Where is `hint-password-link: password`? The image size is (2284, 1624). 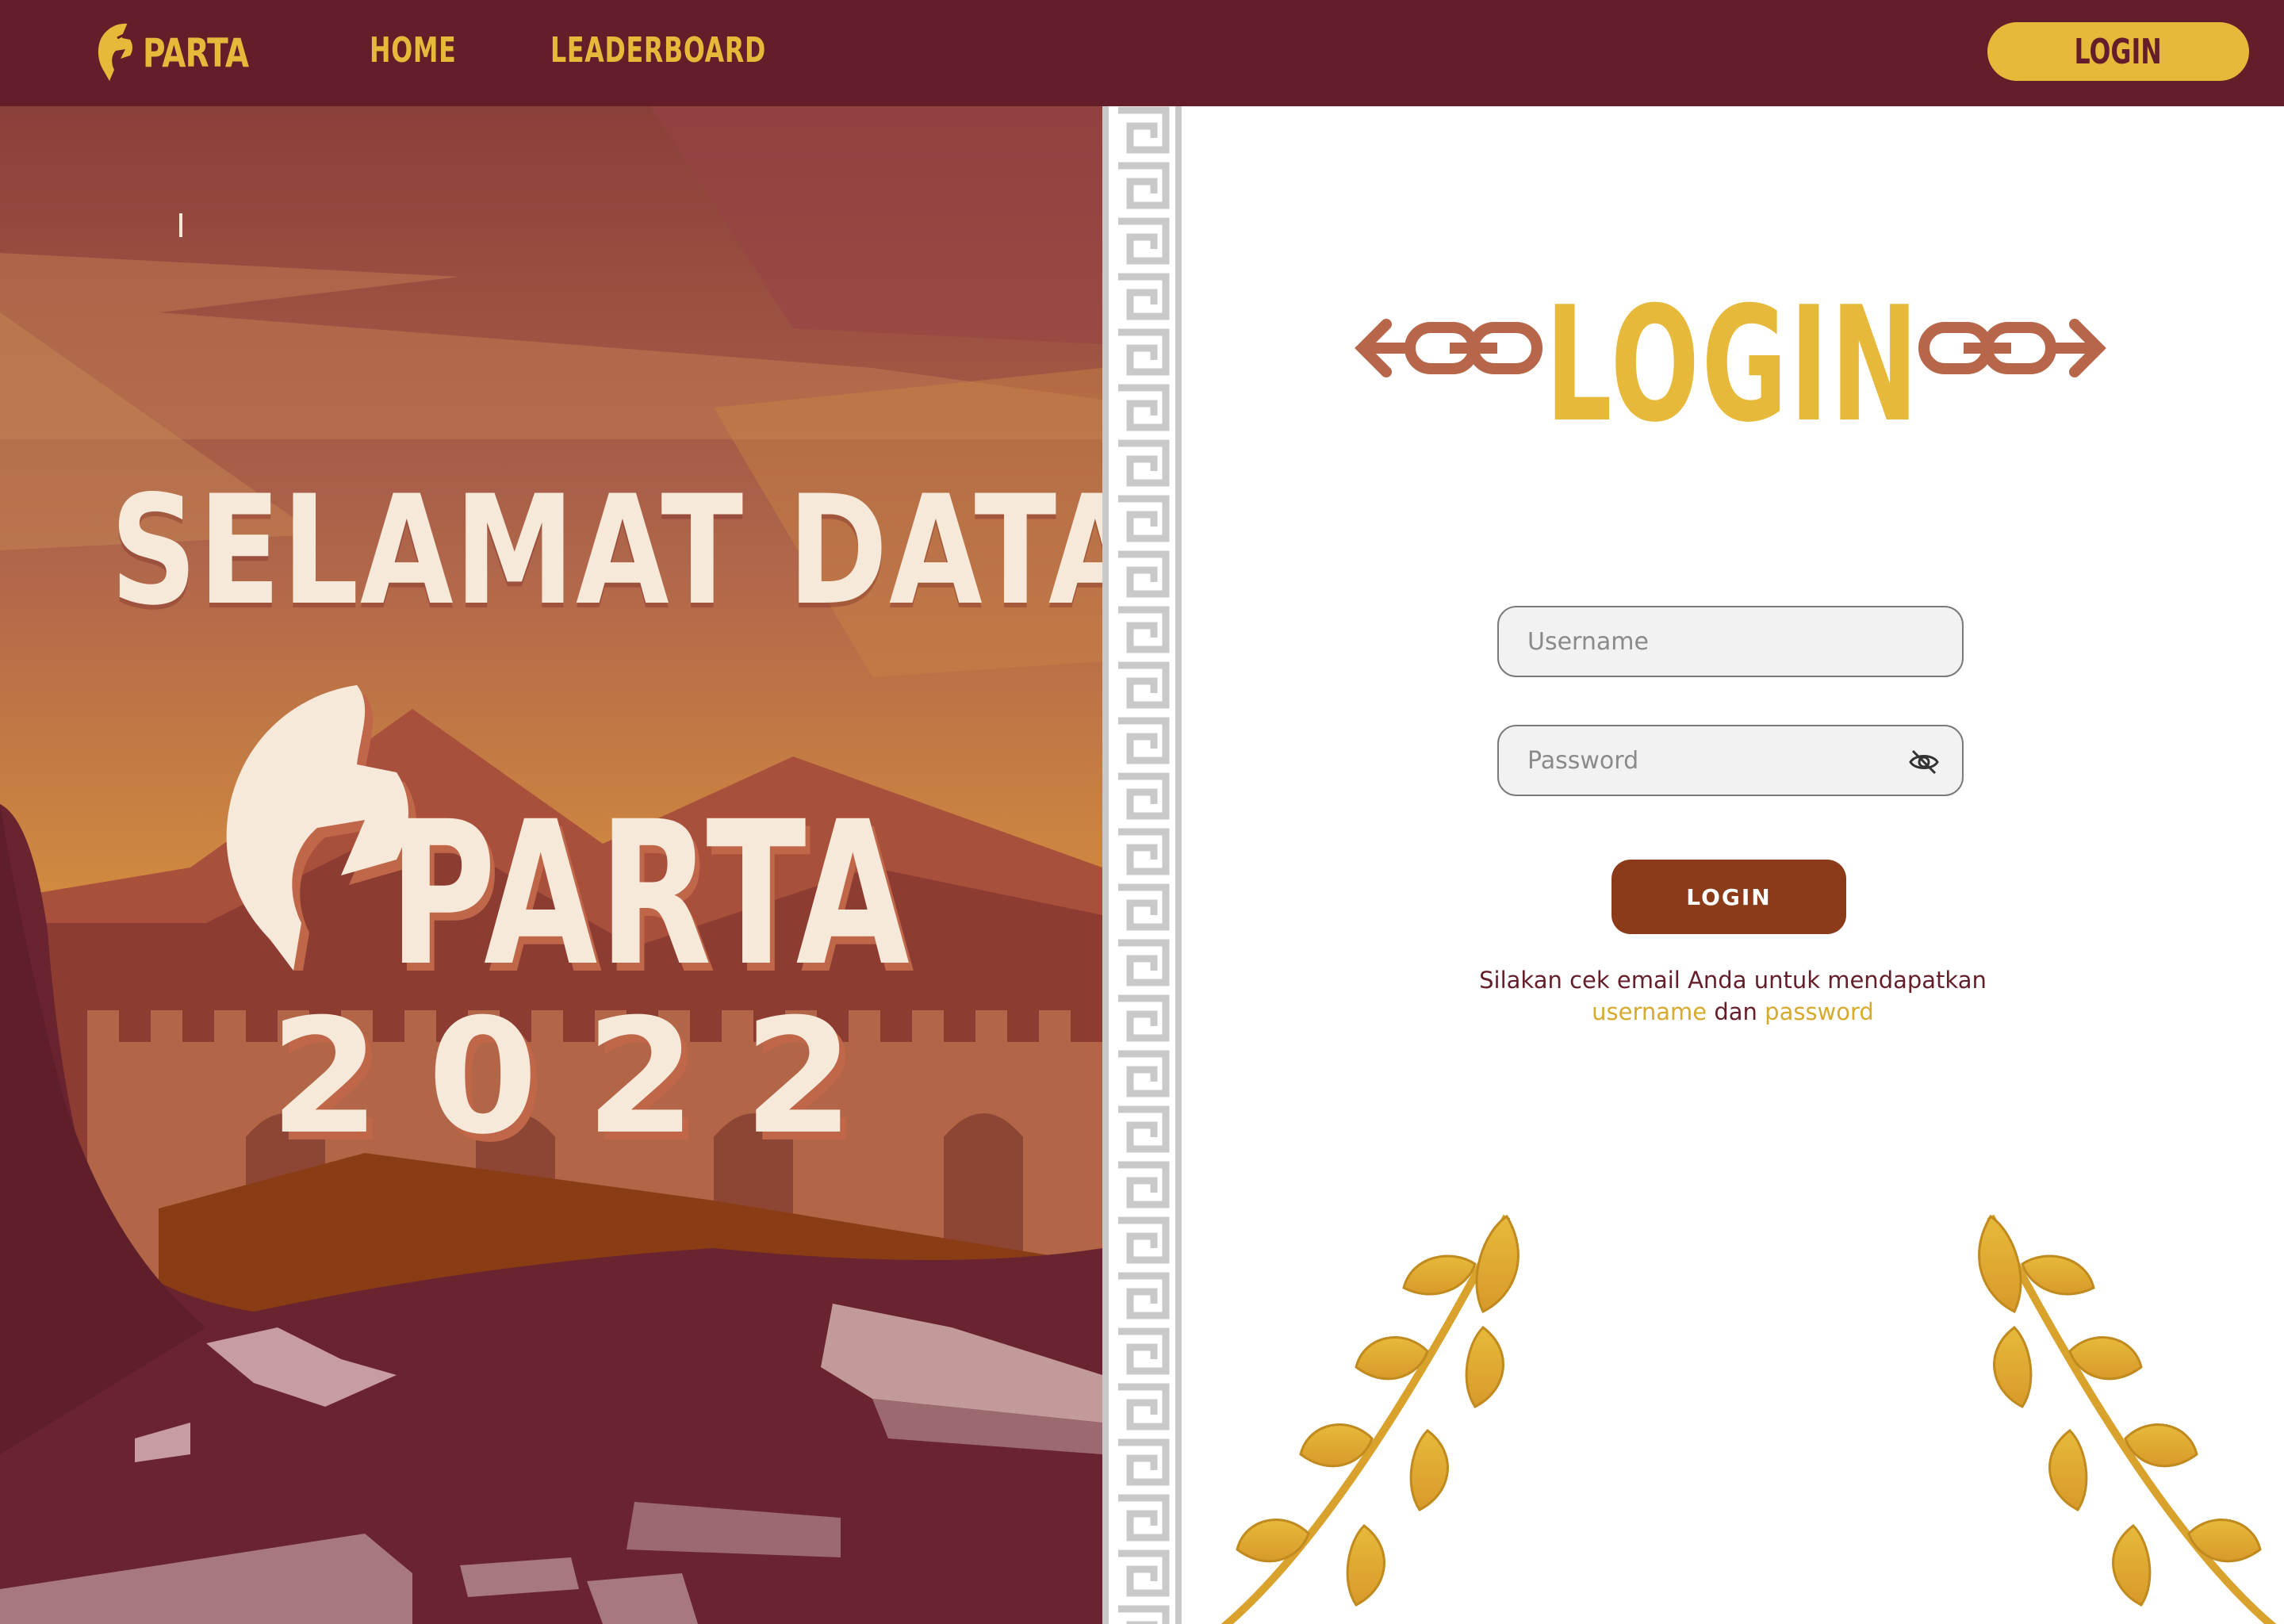
hint-password-link: password is located at coordinates (1819, 1011).